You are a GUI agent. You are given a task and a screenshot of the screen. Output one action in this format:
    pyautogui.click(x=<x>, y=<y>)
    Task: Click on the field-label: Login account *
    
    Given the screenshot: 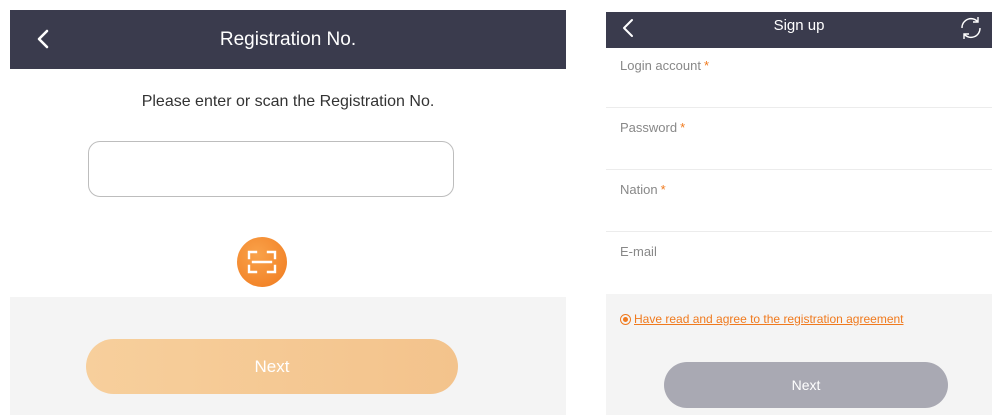 What is the action you would take?
    pyautogui.click(x=665, y=65)
    